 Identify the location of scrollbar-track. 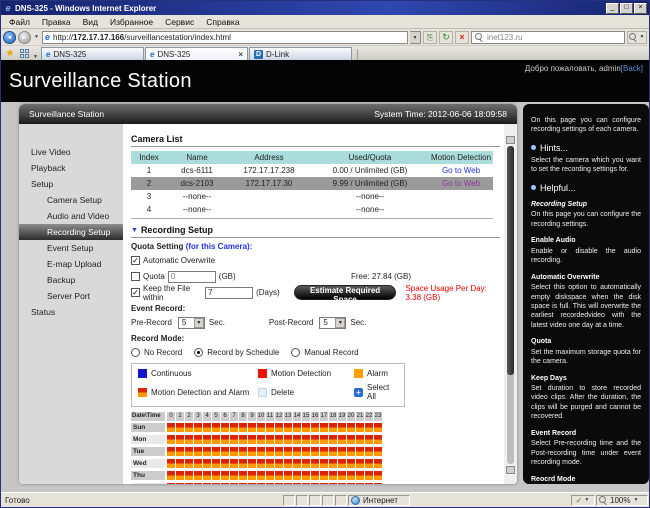
(510, 305).